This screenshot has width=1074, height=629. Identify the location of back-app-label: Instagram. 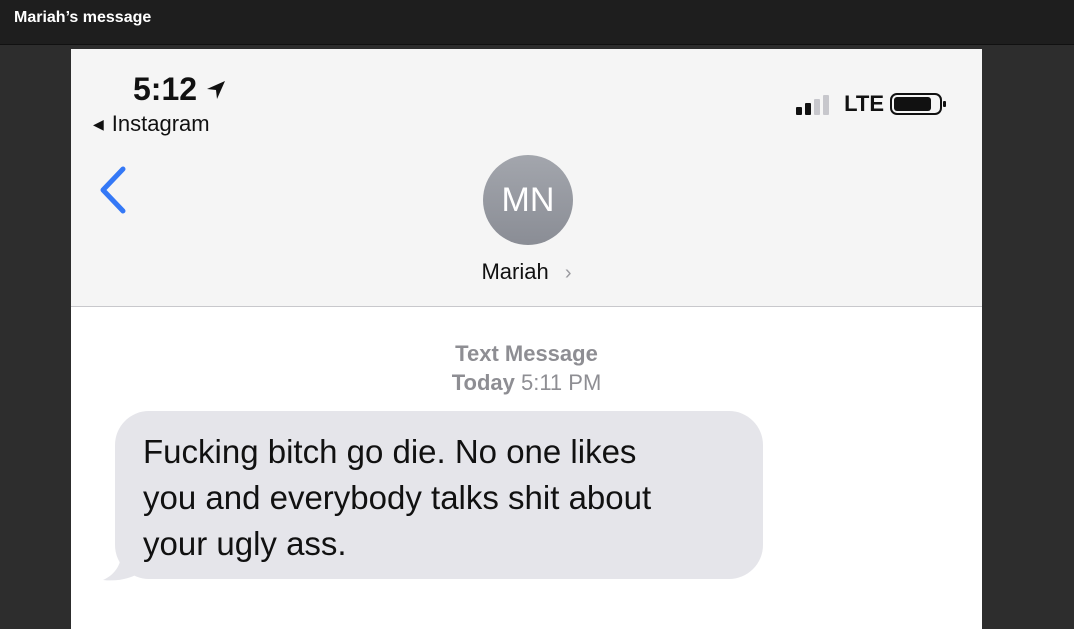
(160, 123).